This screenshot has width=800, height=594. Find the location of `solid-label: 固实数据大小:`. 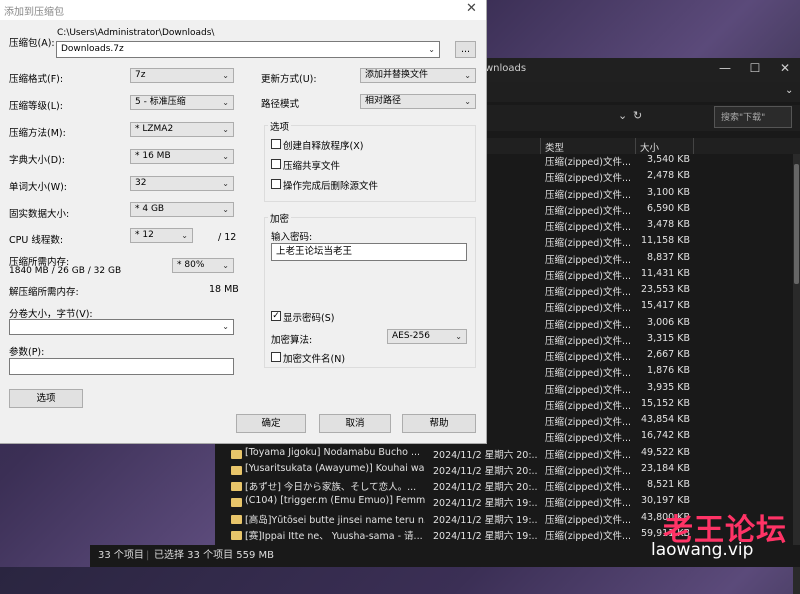

solid-label: 固实数据大小: is located at coordinates (39, 214).